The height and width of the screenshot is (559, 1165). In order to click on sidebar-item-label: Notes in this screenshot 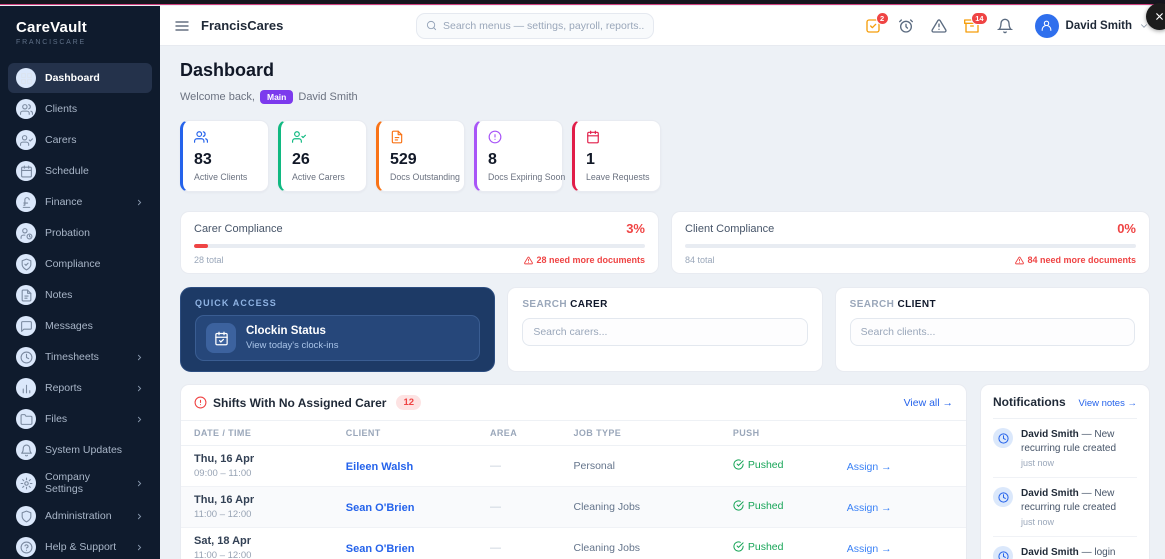, I will do `click(59, 295)`.